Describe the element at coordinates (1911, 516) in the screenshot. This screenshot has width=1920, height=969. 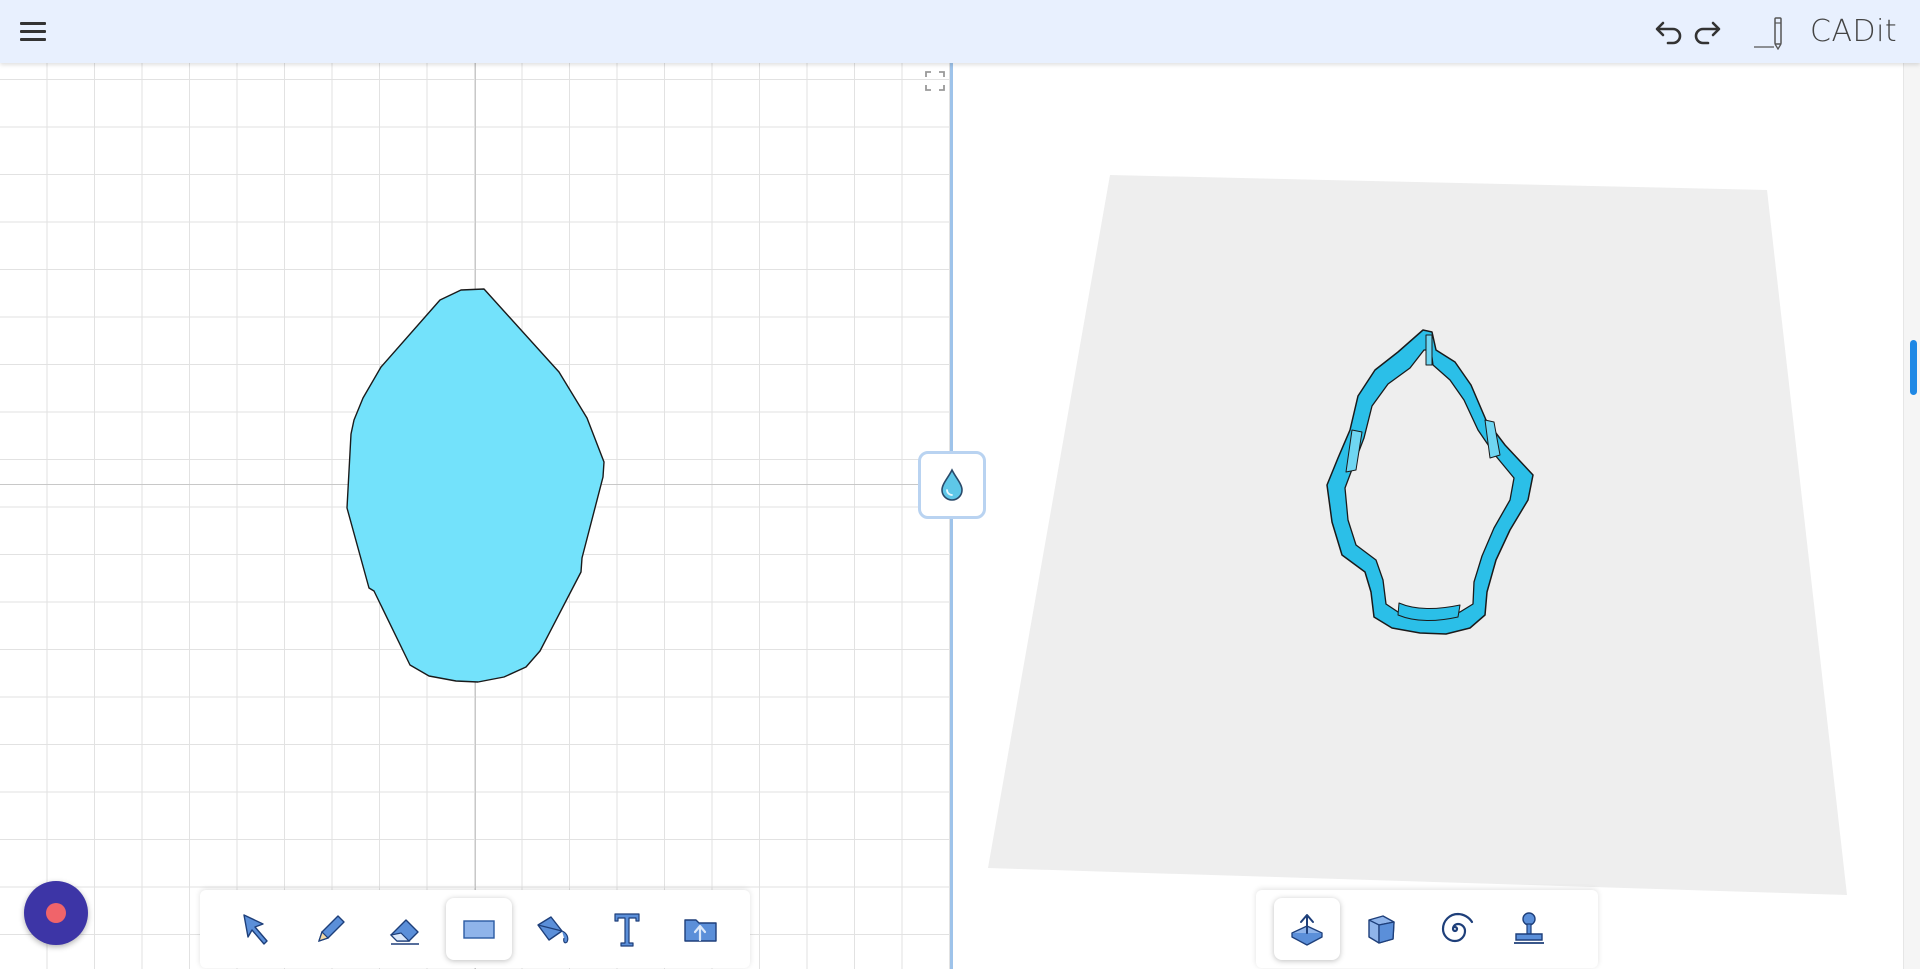
I see `scrollbar` at that location.